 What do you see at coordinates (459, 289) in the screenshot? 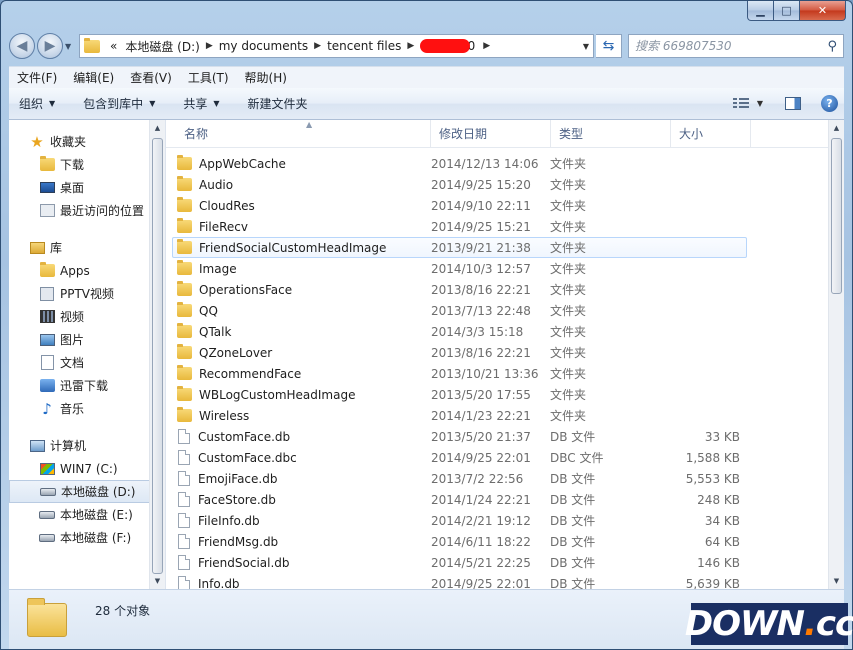
I see `table-row: OperationsFace 2013/8/16 22:21 文件夹` at bounding box center [459, 289].